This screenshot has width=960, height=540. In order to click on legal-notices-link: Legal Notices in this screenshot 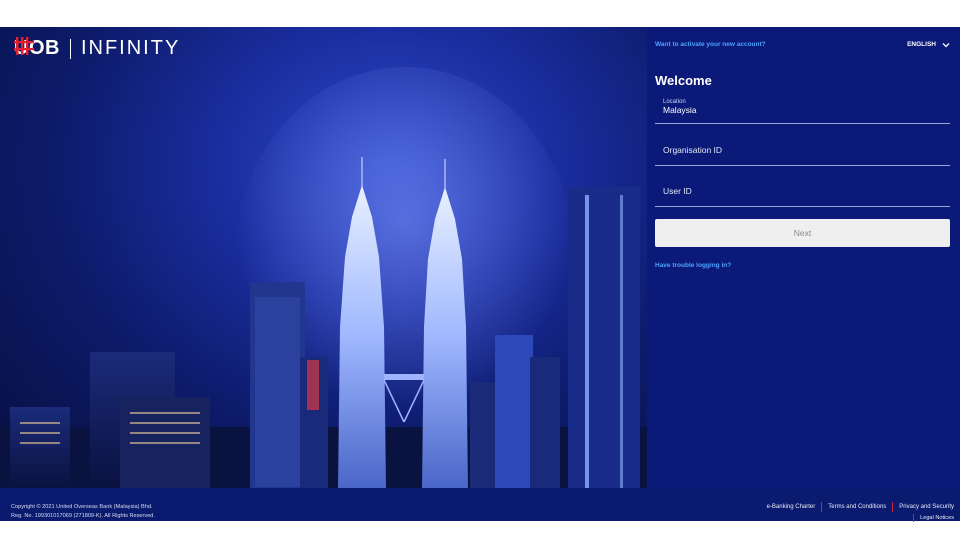, I will do `click(937, 518)`.